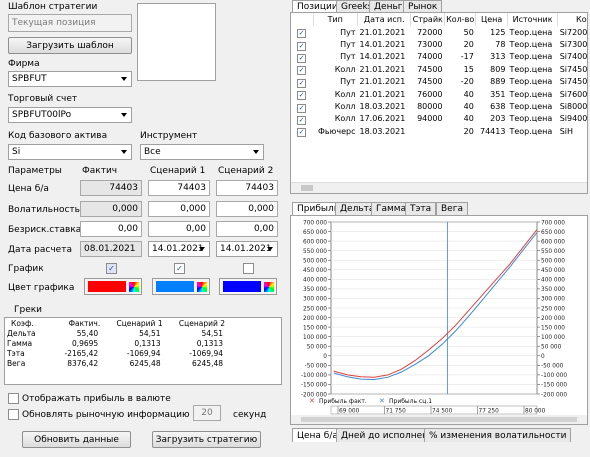 The image size is (590, 457). I want to click on y-tick-label-right: 50 000, so click(551, 348).